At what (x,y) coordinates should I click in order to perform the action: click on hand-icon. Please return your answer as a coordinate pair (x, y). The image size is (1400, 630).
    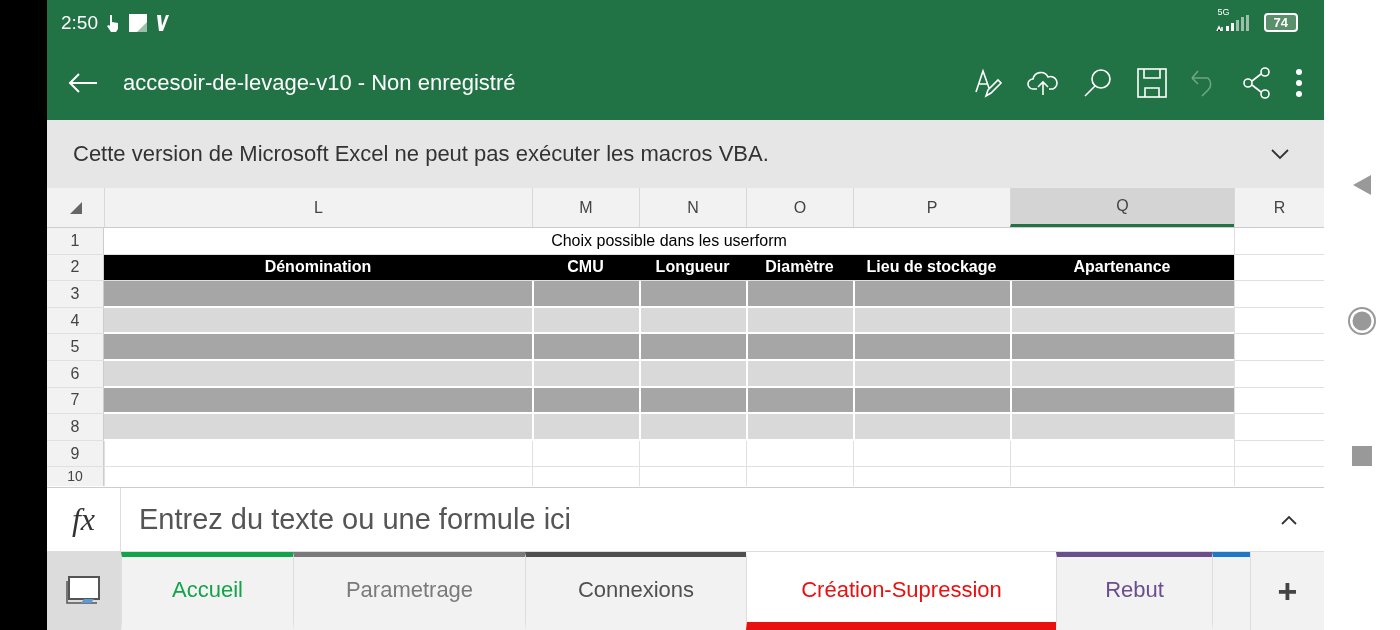
    Looking at the image, I should click on (113, 22).